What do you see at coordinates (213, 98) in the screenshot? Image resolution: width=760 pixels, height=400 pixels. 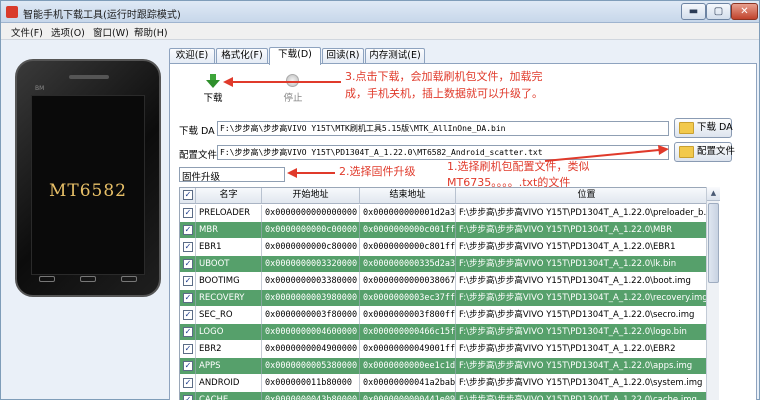 I see `download-label: 下载` at bounding box center [213, 98].